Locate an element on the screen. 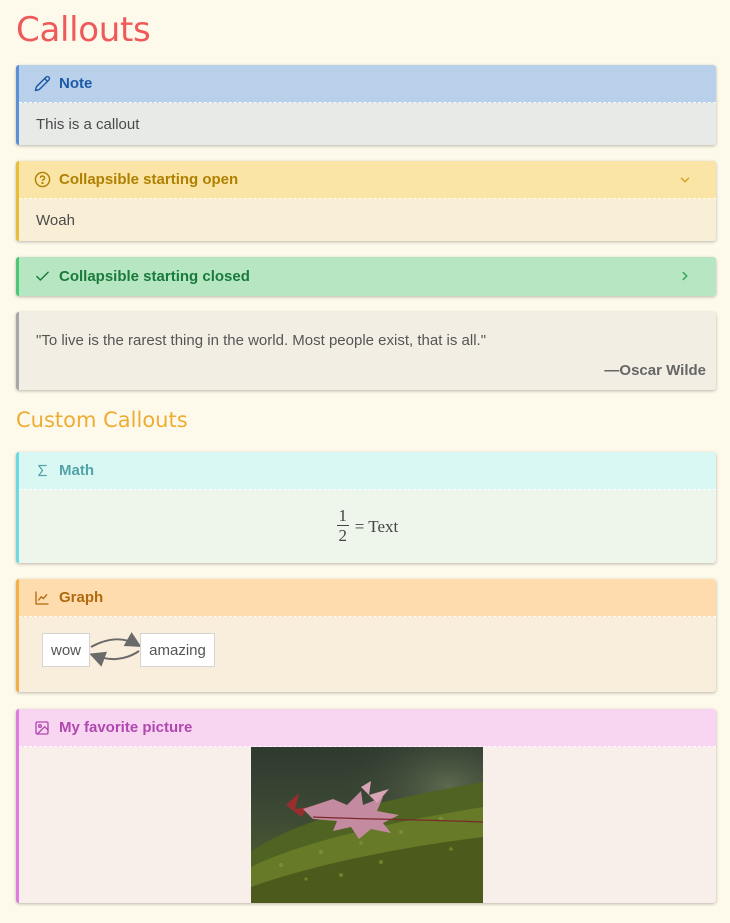 The height and width of the screenshot is (923, 730). math-formula: 1 2 = Text is located at coordinates (367, 526).